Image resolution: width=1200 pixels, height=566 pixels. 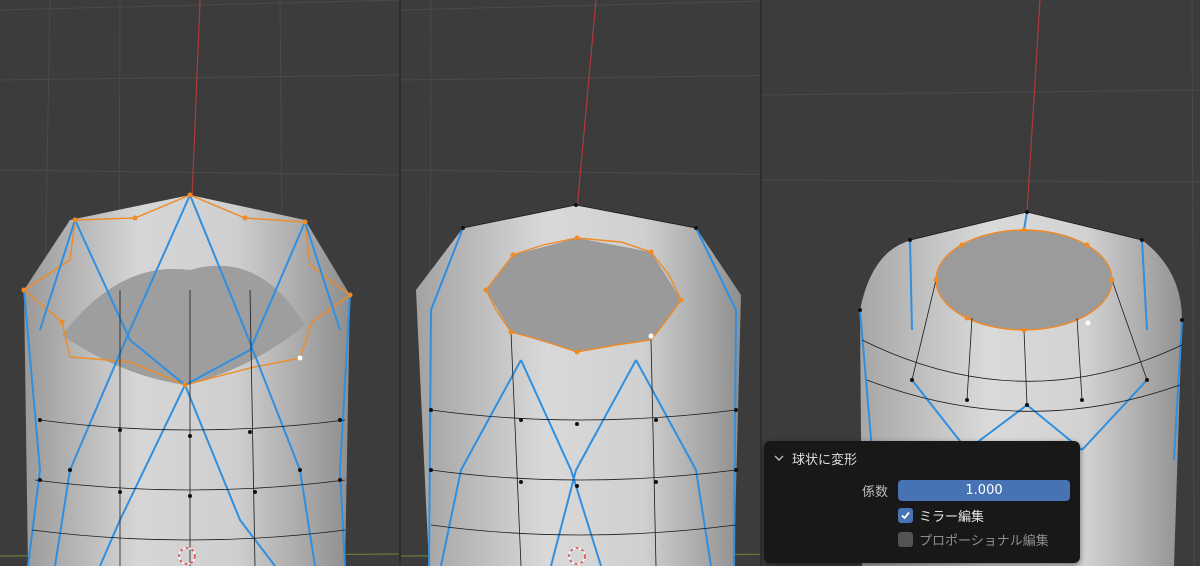 I want to click on checkbox-unchecked-icon, so click(x=905, y=539).